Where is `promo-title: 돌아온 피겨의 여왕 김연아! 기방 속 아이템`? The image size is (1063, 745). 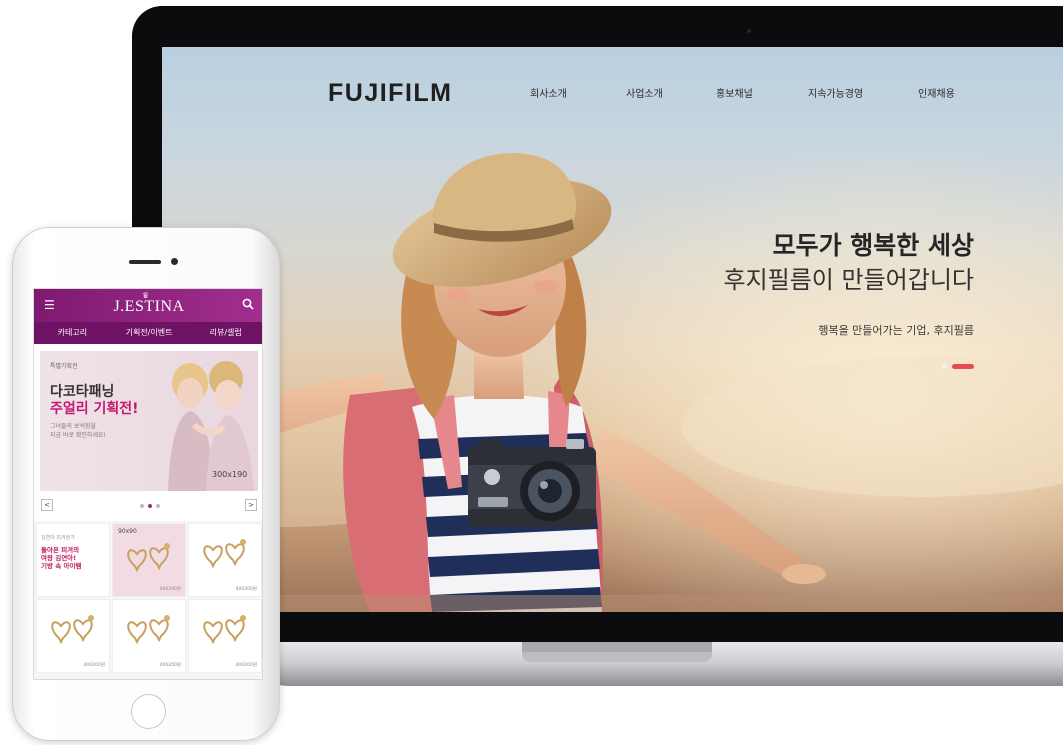 promo-title: 돌아온 피겨의 여왕 김연아! 기방 속 아이템 is located at coordinates (61, 558).